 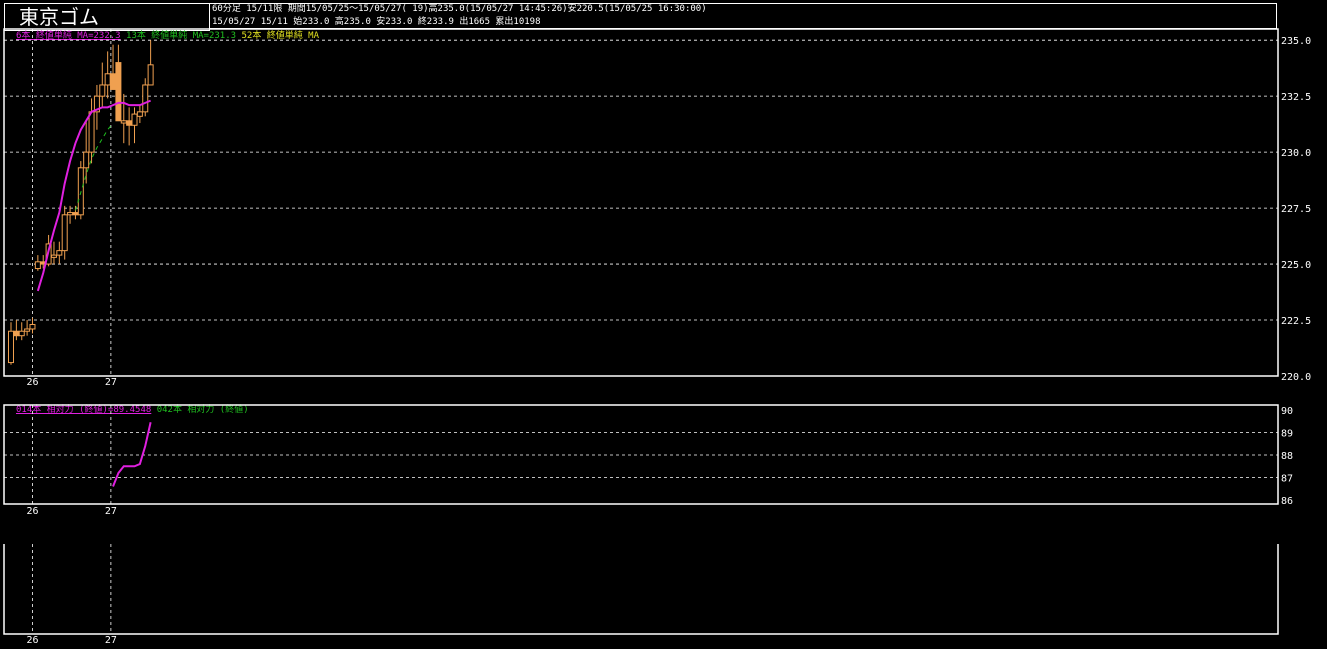 I want to click on price-tick-label: 227.5, so click(x=1296, y=209).